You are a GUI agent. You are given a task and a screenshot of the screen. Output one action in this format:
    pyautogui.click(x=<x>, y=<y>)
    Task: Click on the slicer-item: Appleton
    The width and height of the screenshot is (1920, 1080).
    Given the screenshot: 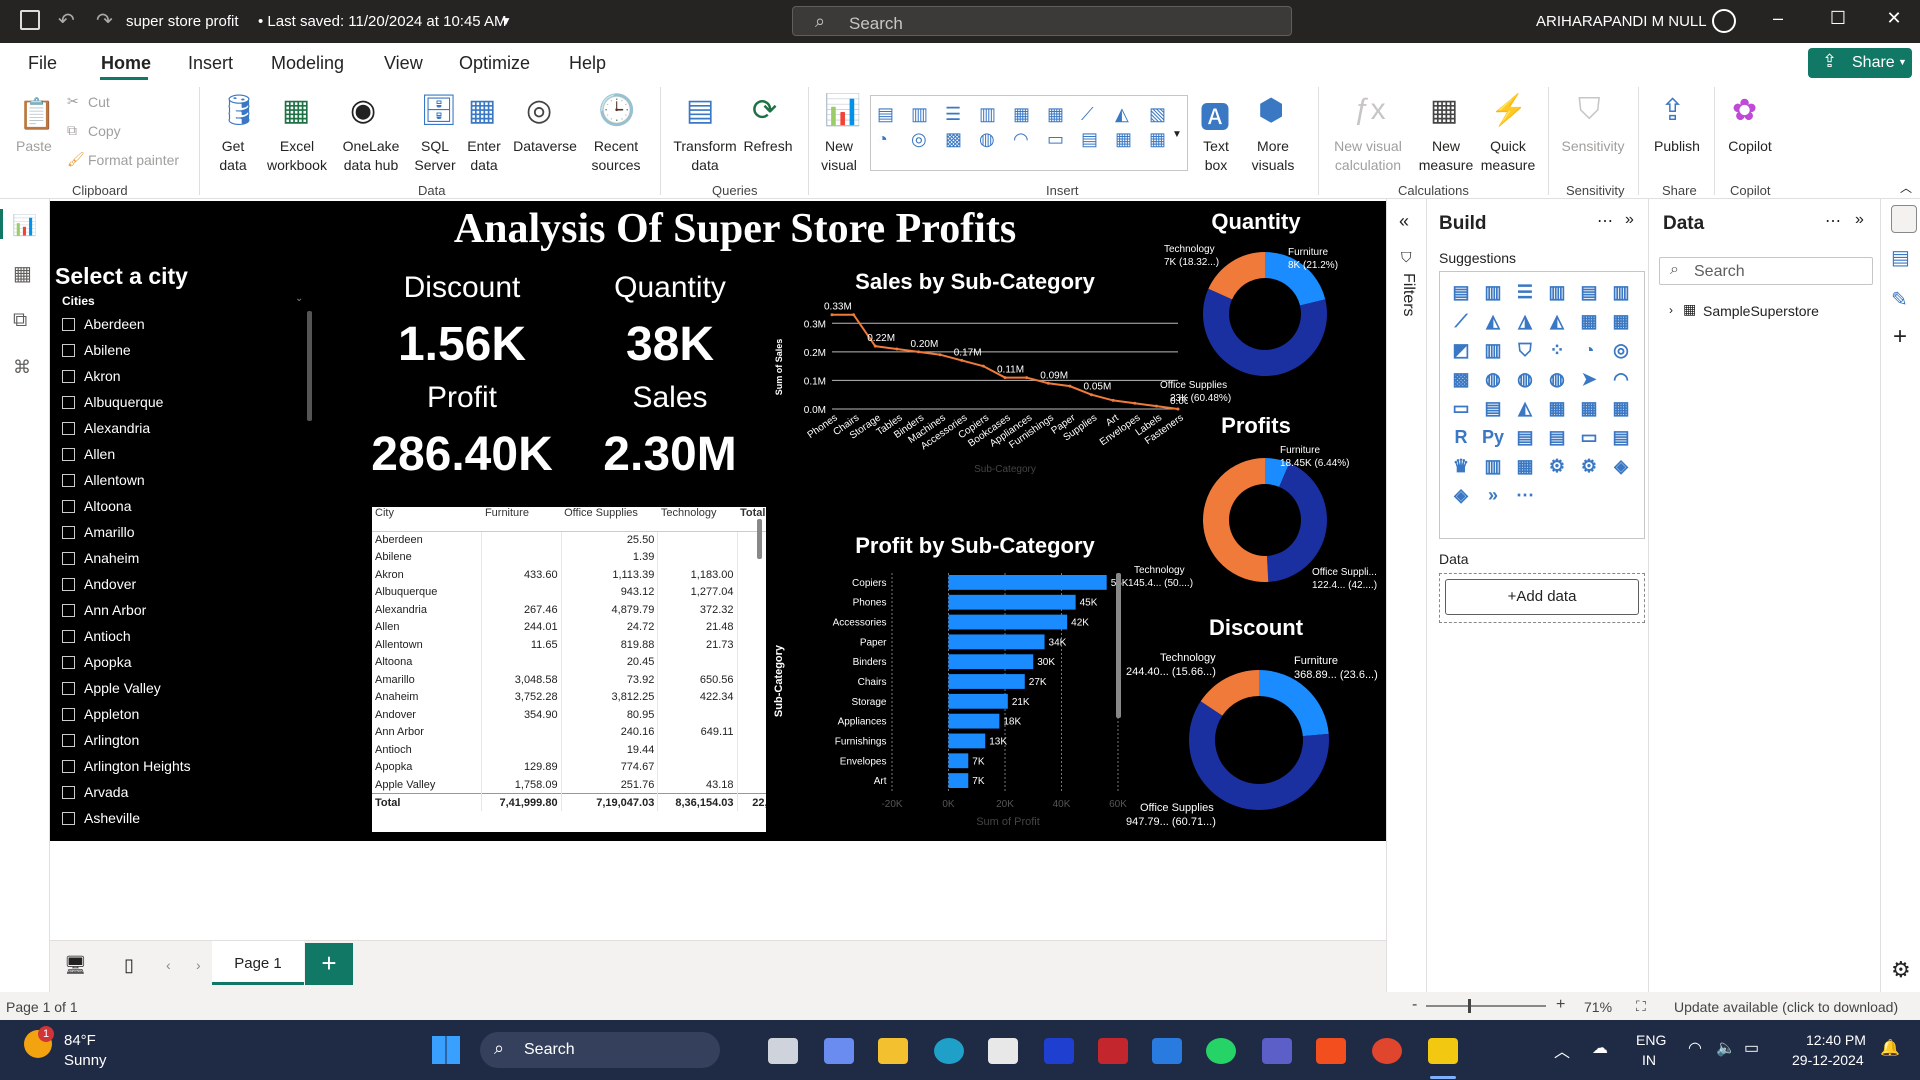 What is the action you would take?
    pyautogui.click(x=100, y=714)
    